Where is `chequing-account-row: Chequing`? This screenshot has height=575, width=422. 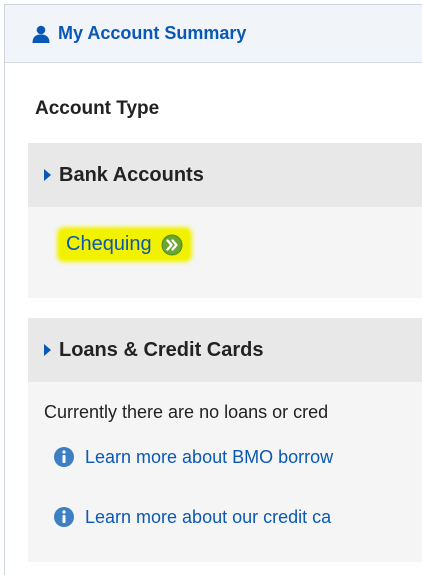
chequing-account-row: Chequing is located at coordinates (124, 244).